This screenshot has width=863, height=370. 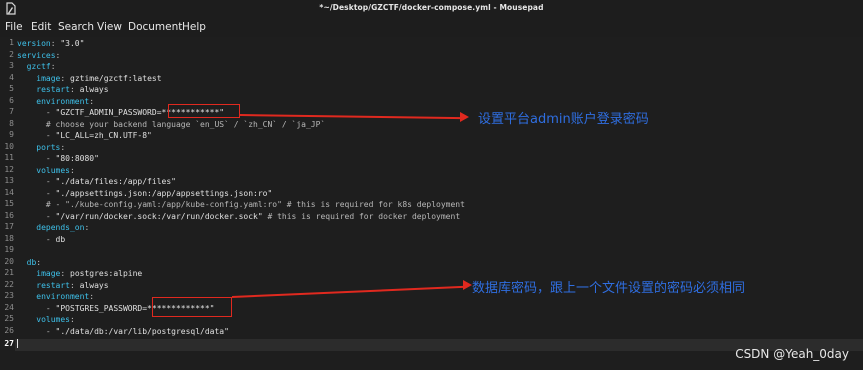 I want to click on menu-view: View, so click(x=109, y=27).